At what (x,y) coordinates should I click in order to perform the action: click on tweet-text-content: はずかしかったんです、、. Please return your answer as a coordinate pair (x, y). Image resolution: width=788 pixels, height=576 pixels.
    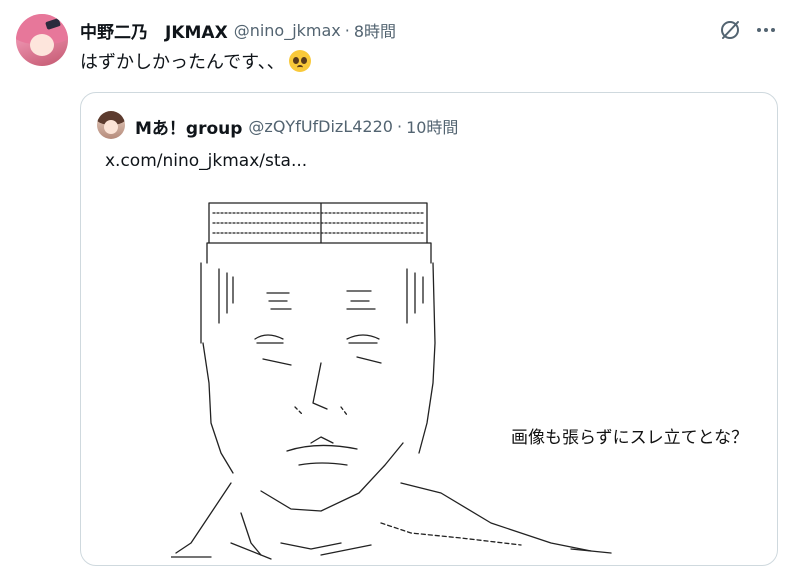
    Looking at the image, I should click on (182, 62).